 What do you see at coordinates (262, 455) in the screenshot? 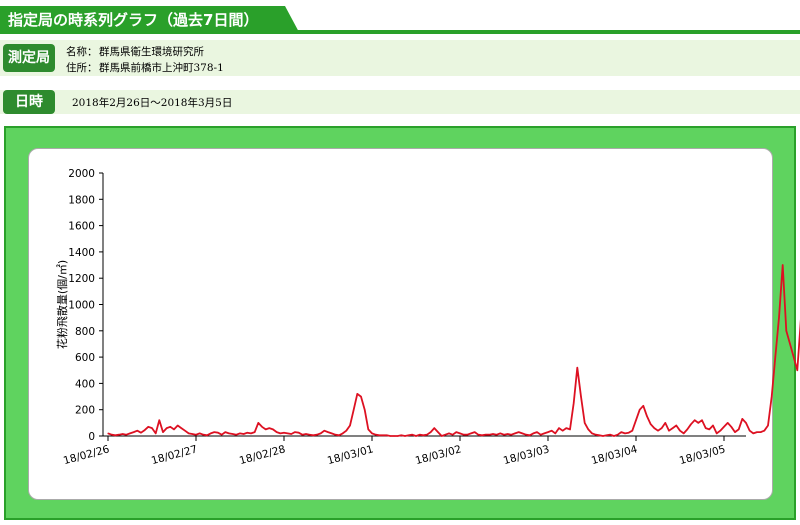
I see `x-tick-label: 18/02/28` at bounding box center [262, 455].